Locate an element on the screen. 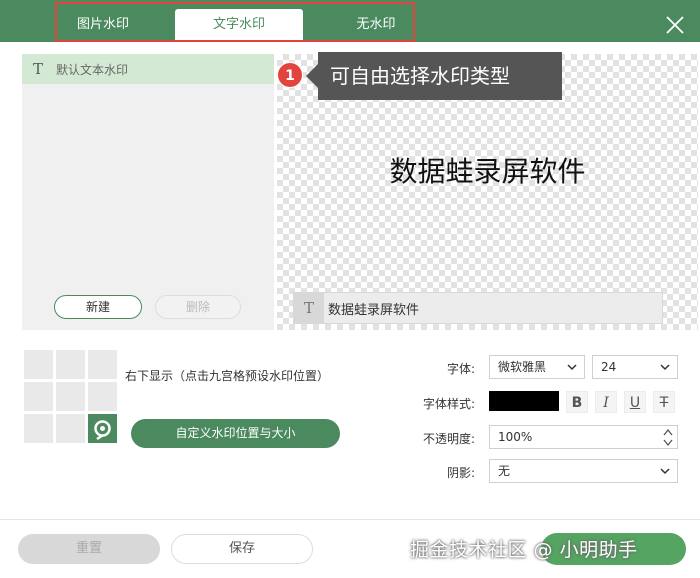  source-watermark-text: 掘金技术社区 @ 小明助手 is located at coordinates (524, 550).